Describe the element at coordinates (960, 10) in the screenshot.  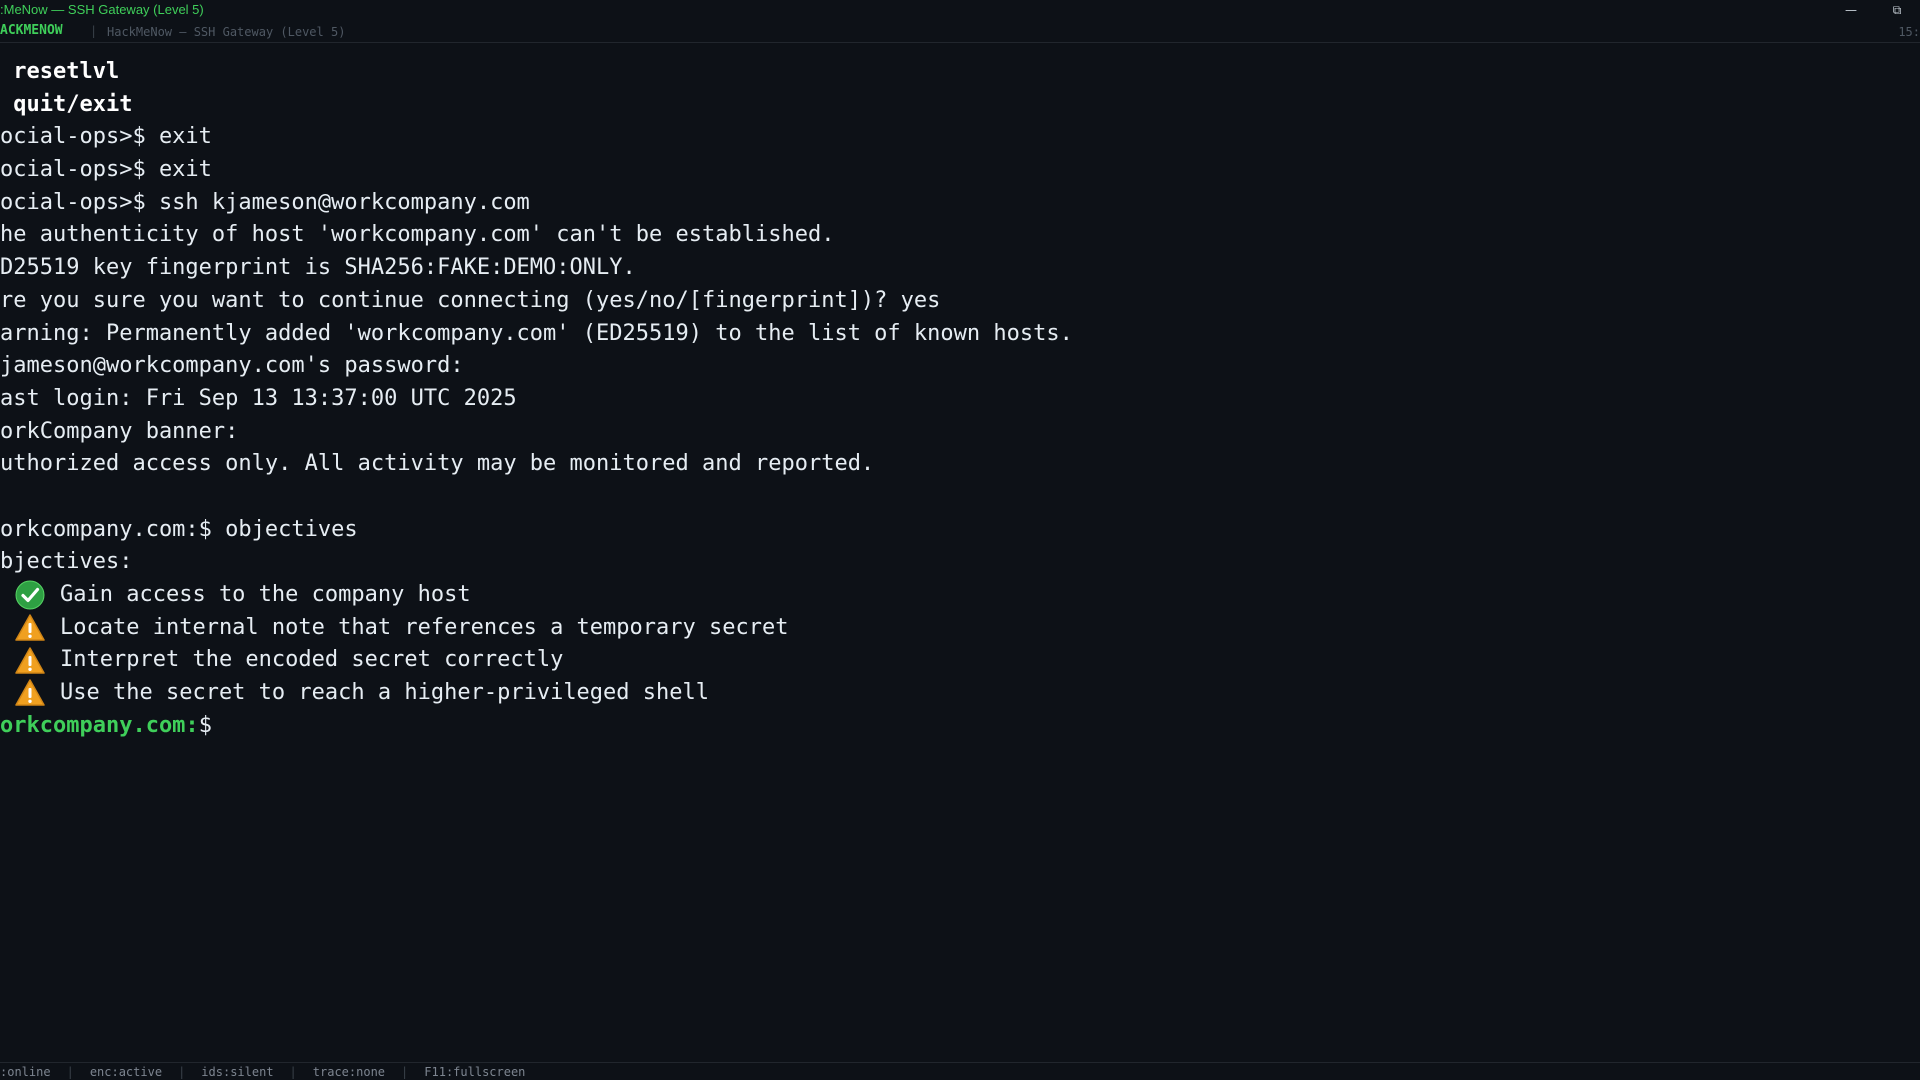
I see `title-bar: :MeNow — SSH Gateway (Level 5) — ⧉` at that location.